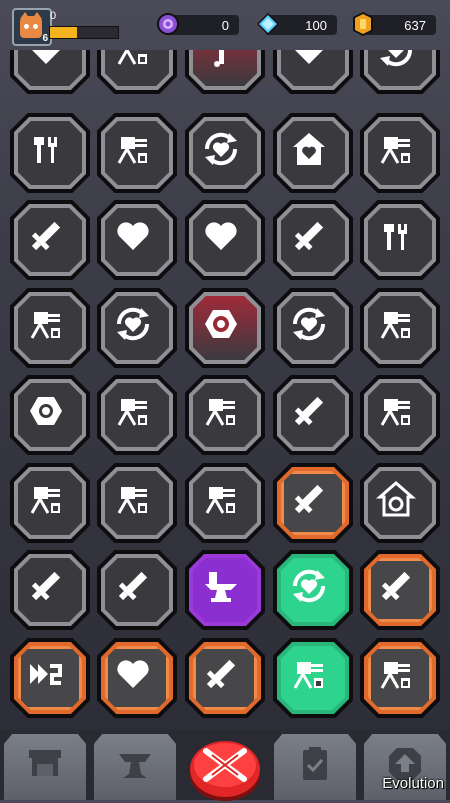  I want to click on nav-evolution-label: Evolution, so click(413, 783).